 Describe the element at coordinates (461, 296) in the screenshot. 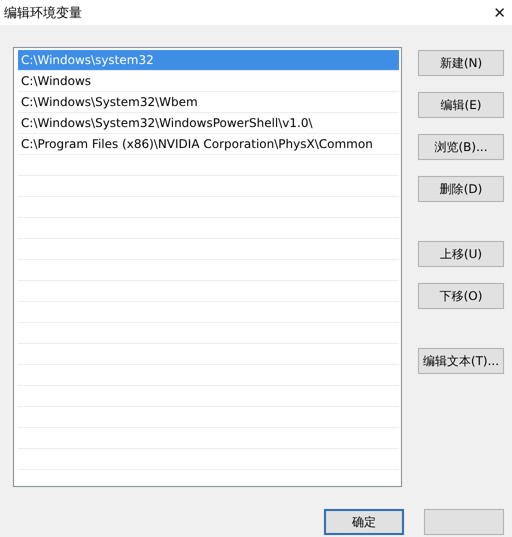

I see `action-button: 下移(O)` at that location.